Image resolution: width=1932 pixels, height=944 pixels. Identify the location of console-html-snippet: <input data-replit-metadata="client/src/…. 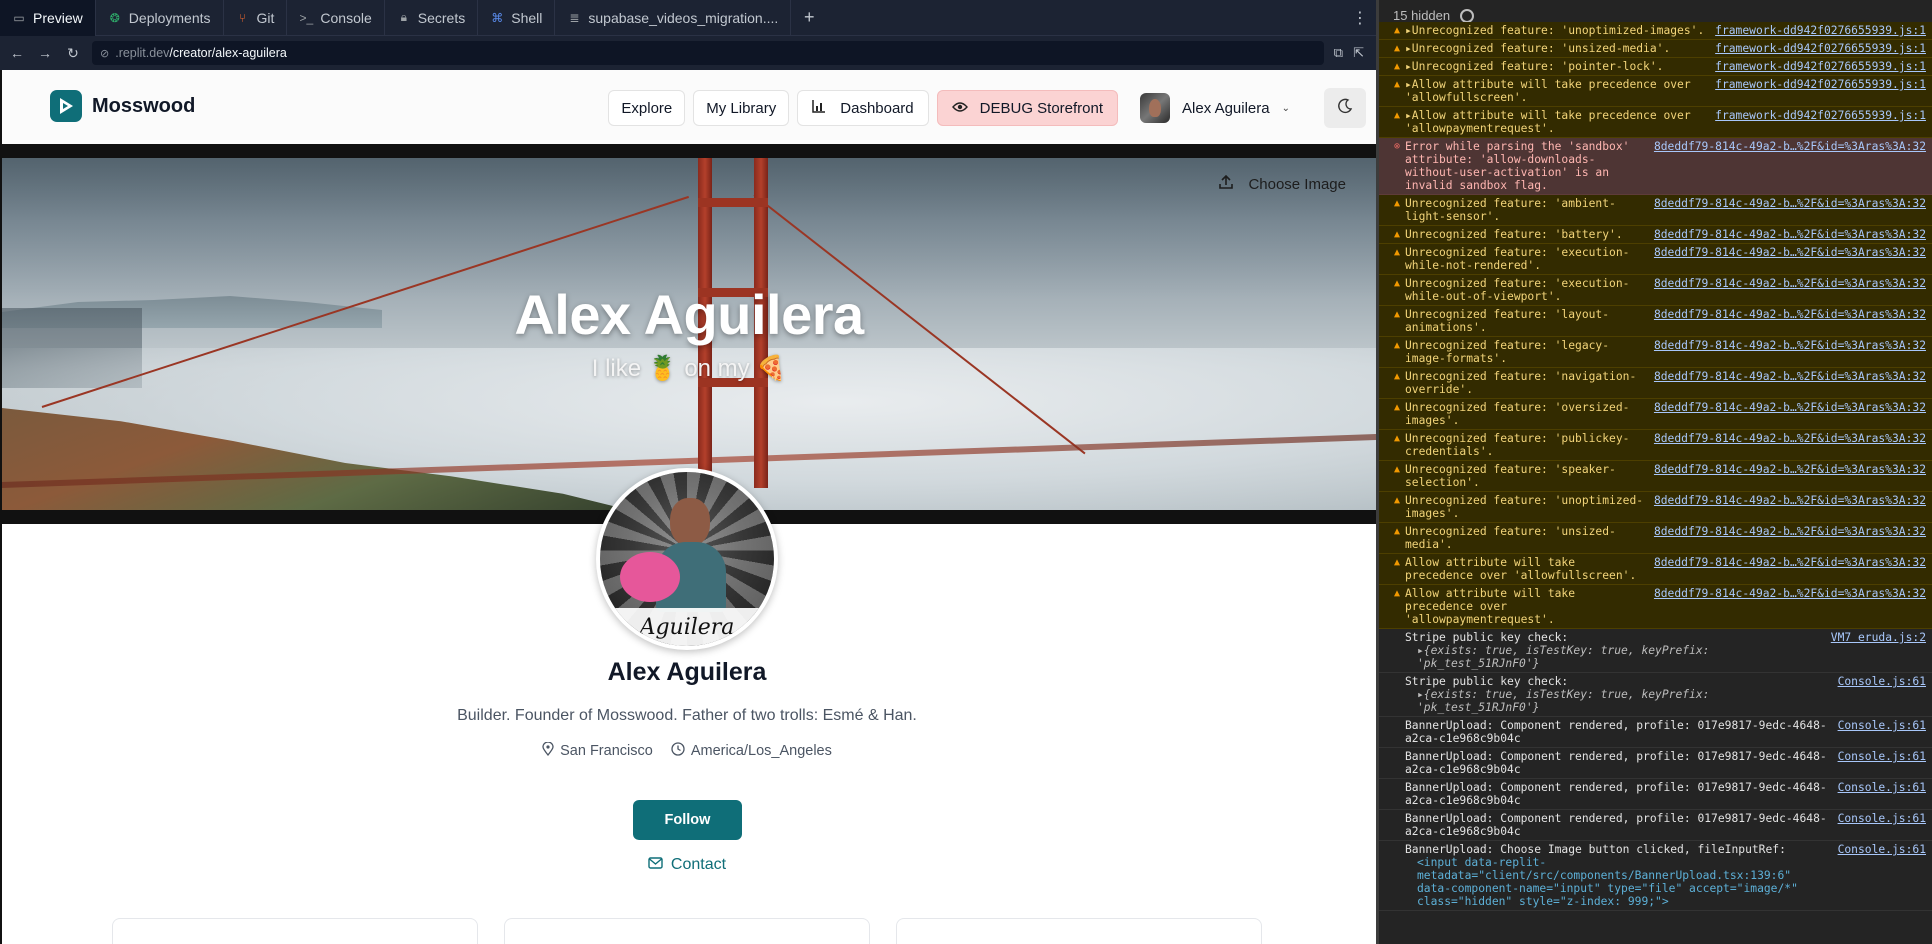
(1617, 882).